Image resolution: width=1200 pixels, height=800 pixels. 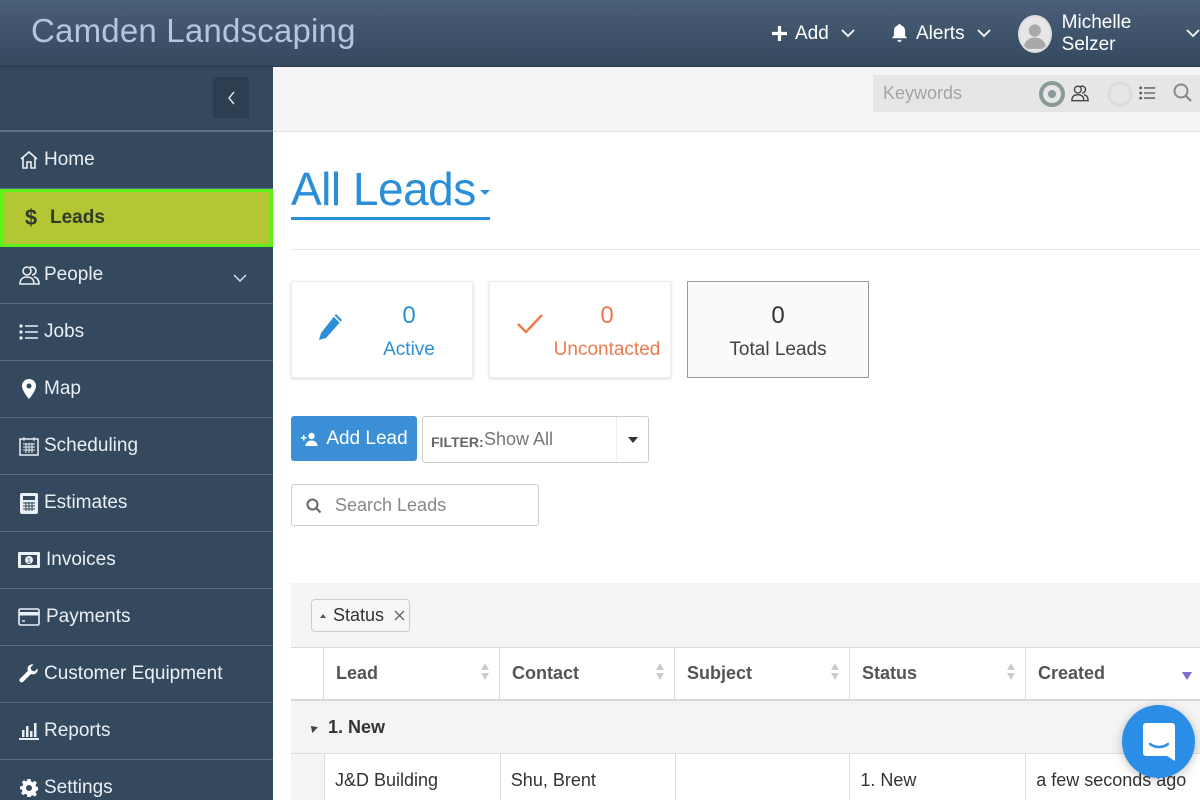 I want to click on sidebar-item-home: Home, so click(x=136, y=160).